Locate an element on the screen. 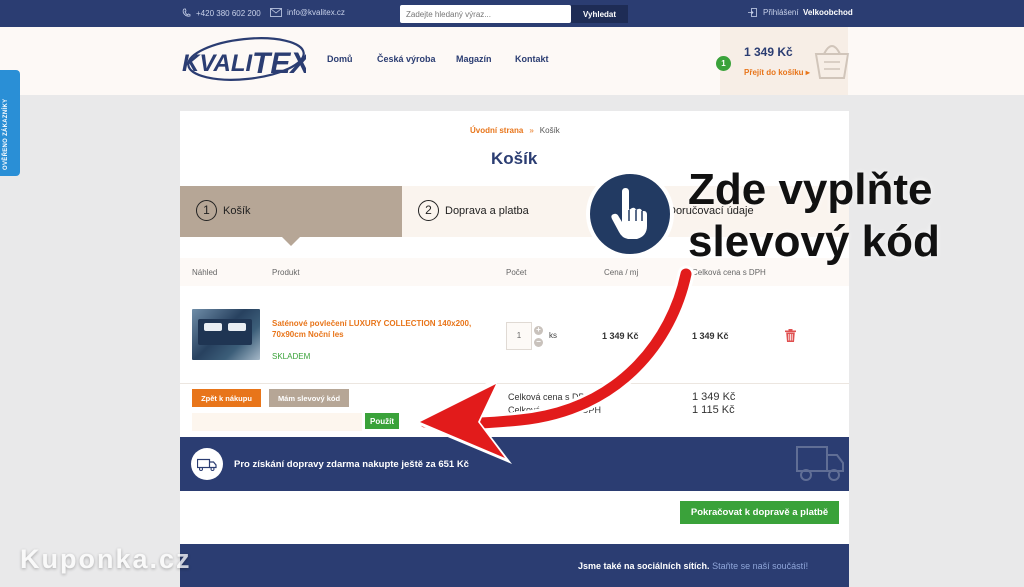 This screenshot has height=587, width=1024. logo-mark: KVALI TEX is located at coordinates (247, 59).